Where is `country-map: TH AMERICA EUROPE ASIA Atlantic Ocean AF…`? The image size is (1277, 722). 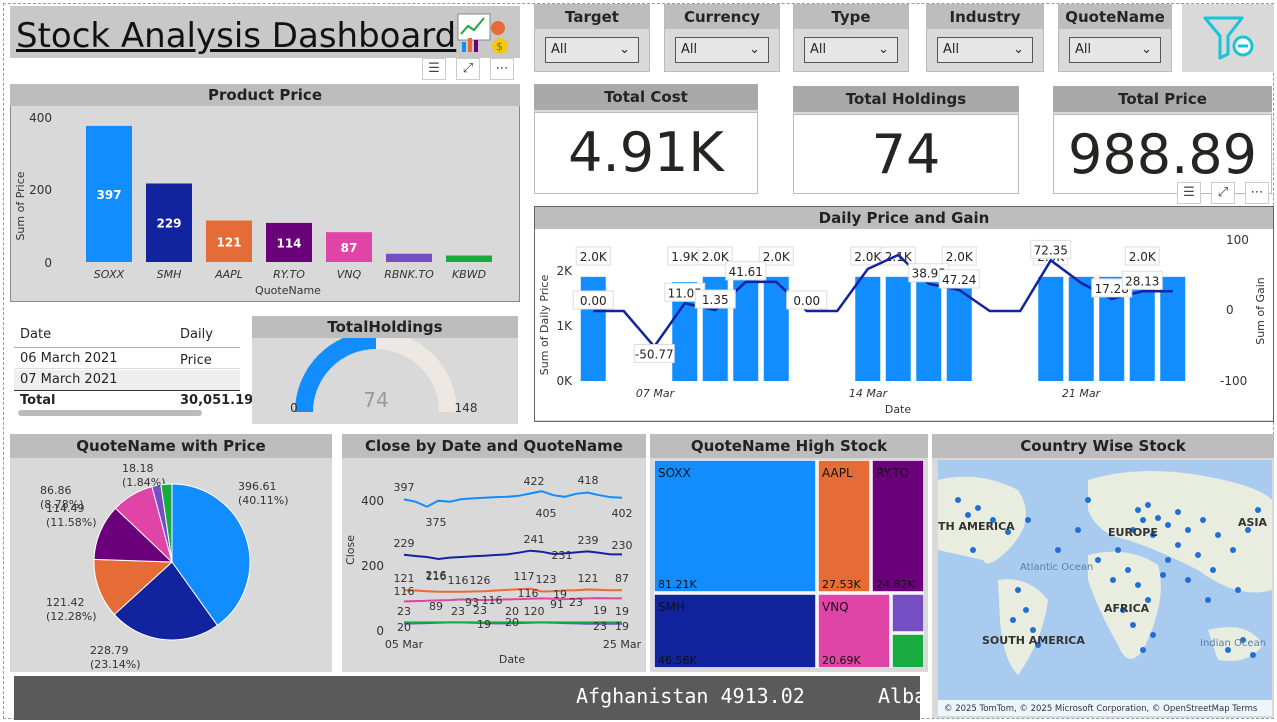 country-map: TH AMERICA EUROPE ASIA Atlantic Ocean AF… is located at coordinates (1105, 588).